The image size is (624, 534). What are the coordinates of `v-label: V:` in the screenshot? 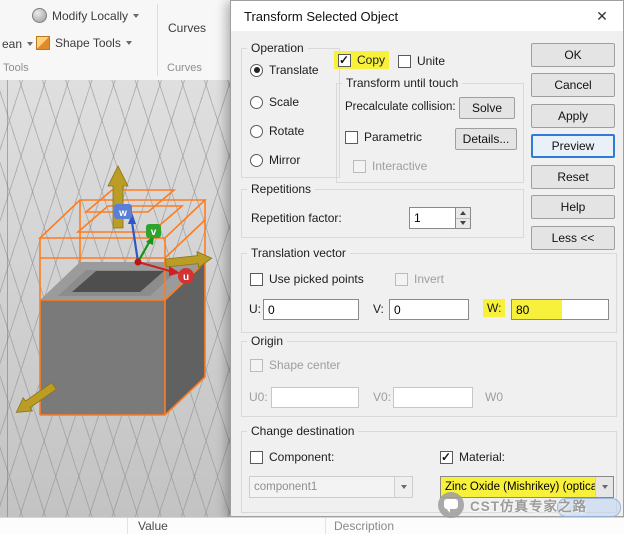 It's located at (378, 309).